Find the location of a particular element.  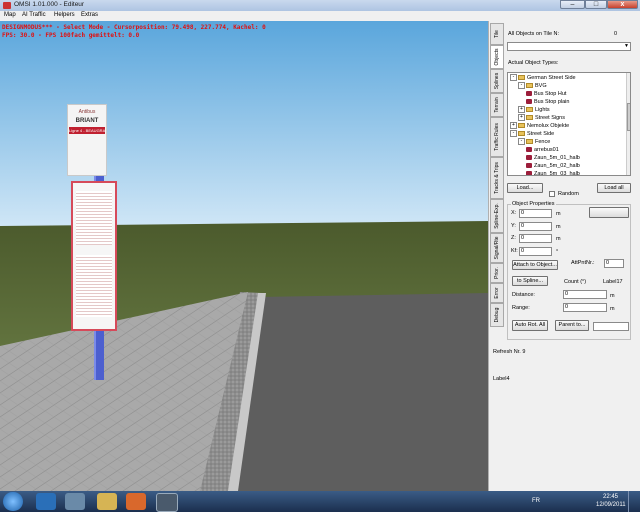

tree-node: Zaun_5m_02_halb is located at coordinates (553, 166).